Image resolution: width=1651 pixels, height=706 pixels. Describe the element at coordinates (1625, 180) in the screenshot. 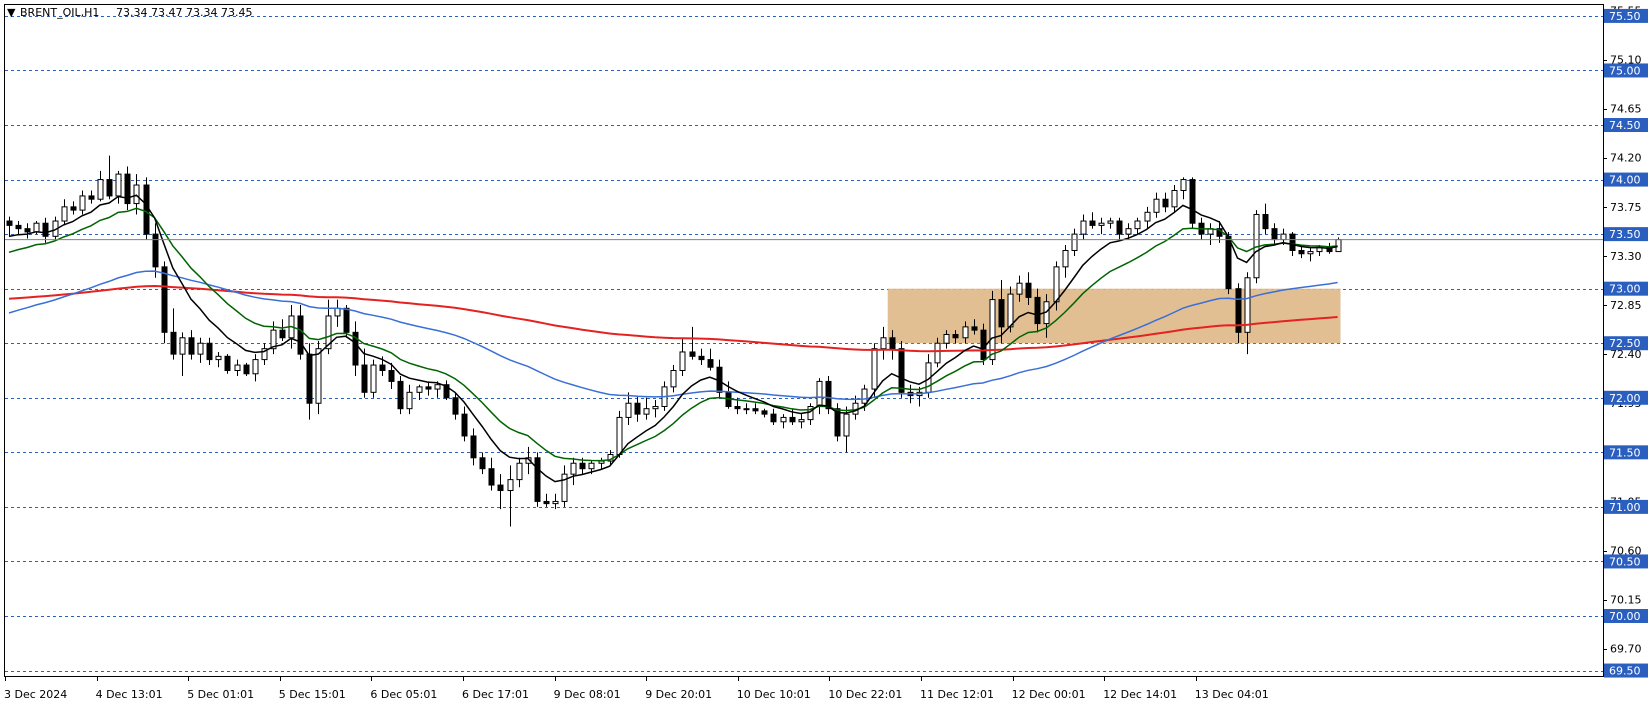

I see `level-badge-label-3: 74.00` at that location.